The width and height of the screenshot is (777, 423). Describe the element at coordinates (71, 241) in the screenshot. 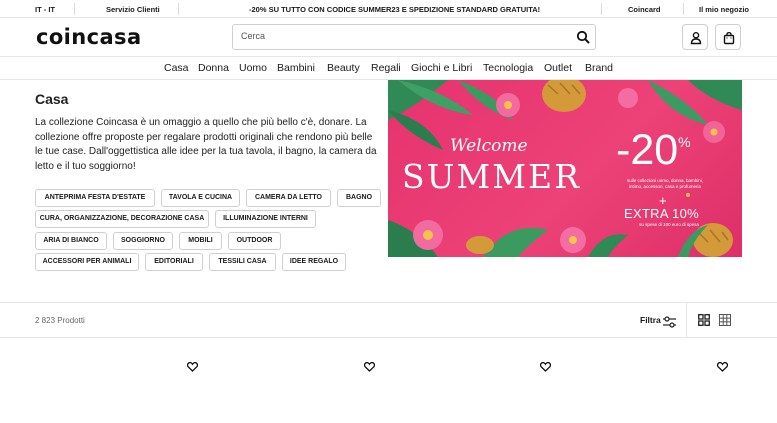

I see `chip-aria-di-bianco: ARIA DI BIANCO` at that location.